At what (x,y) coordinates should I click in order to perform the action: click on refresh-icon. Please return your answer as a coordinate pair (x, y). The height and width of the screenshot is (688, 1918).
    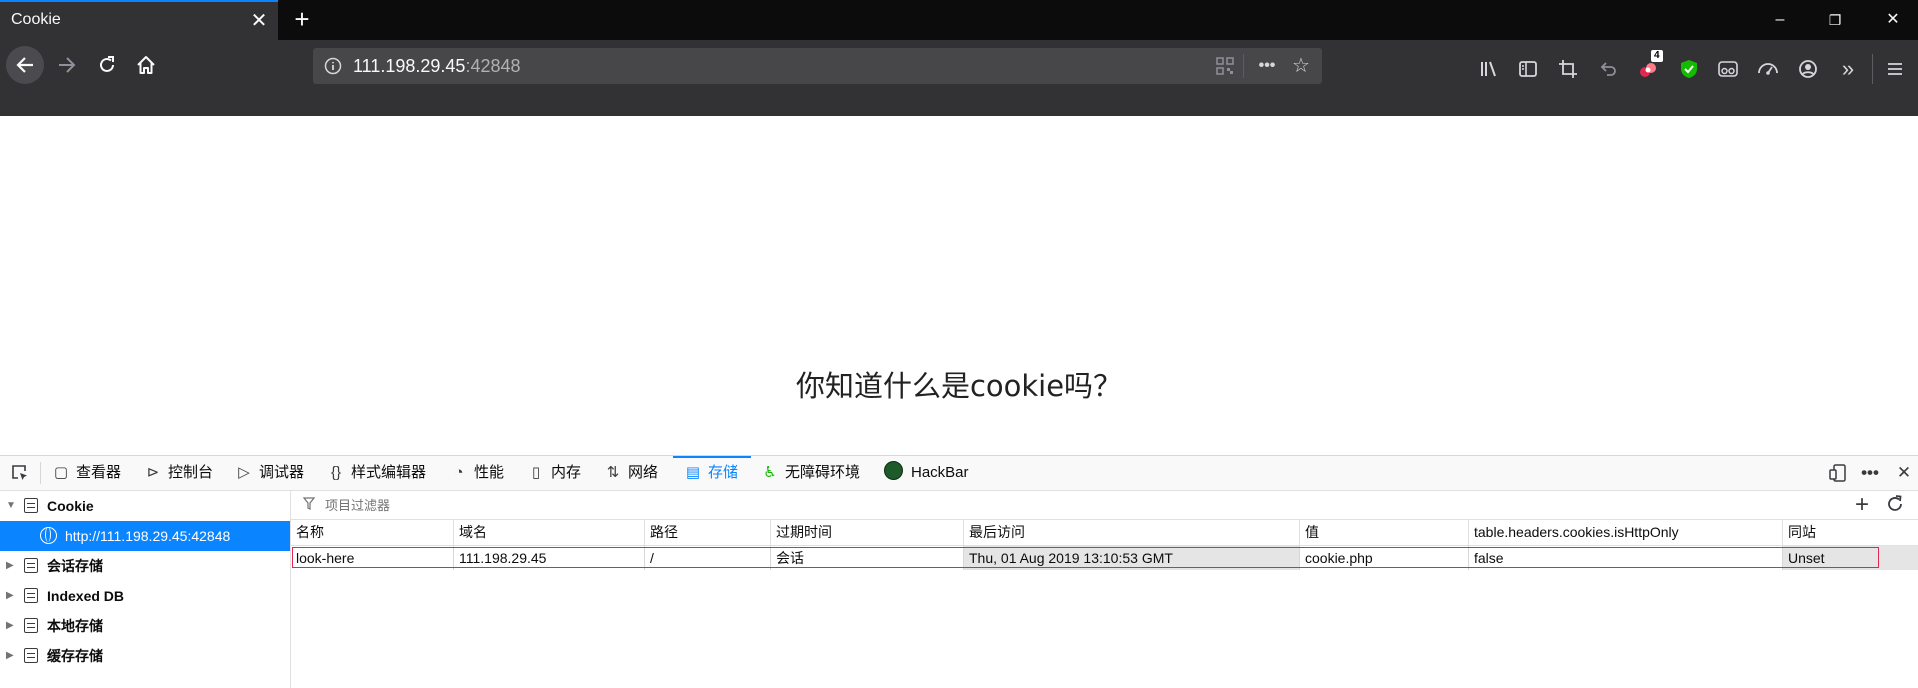
    Looking at the image, I should click on (1895, 506).